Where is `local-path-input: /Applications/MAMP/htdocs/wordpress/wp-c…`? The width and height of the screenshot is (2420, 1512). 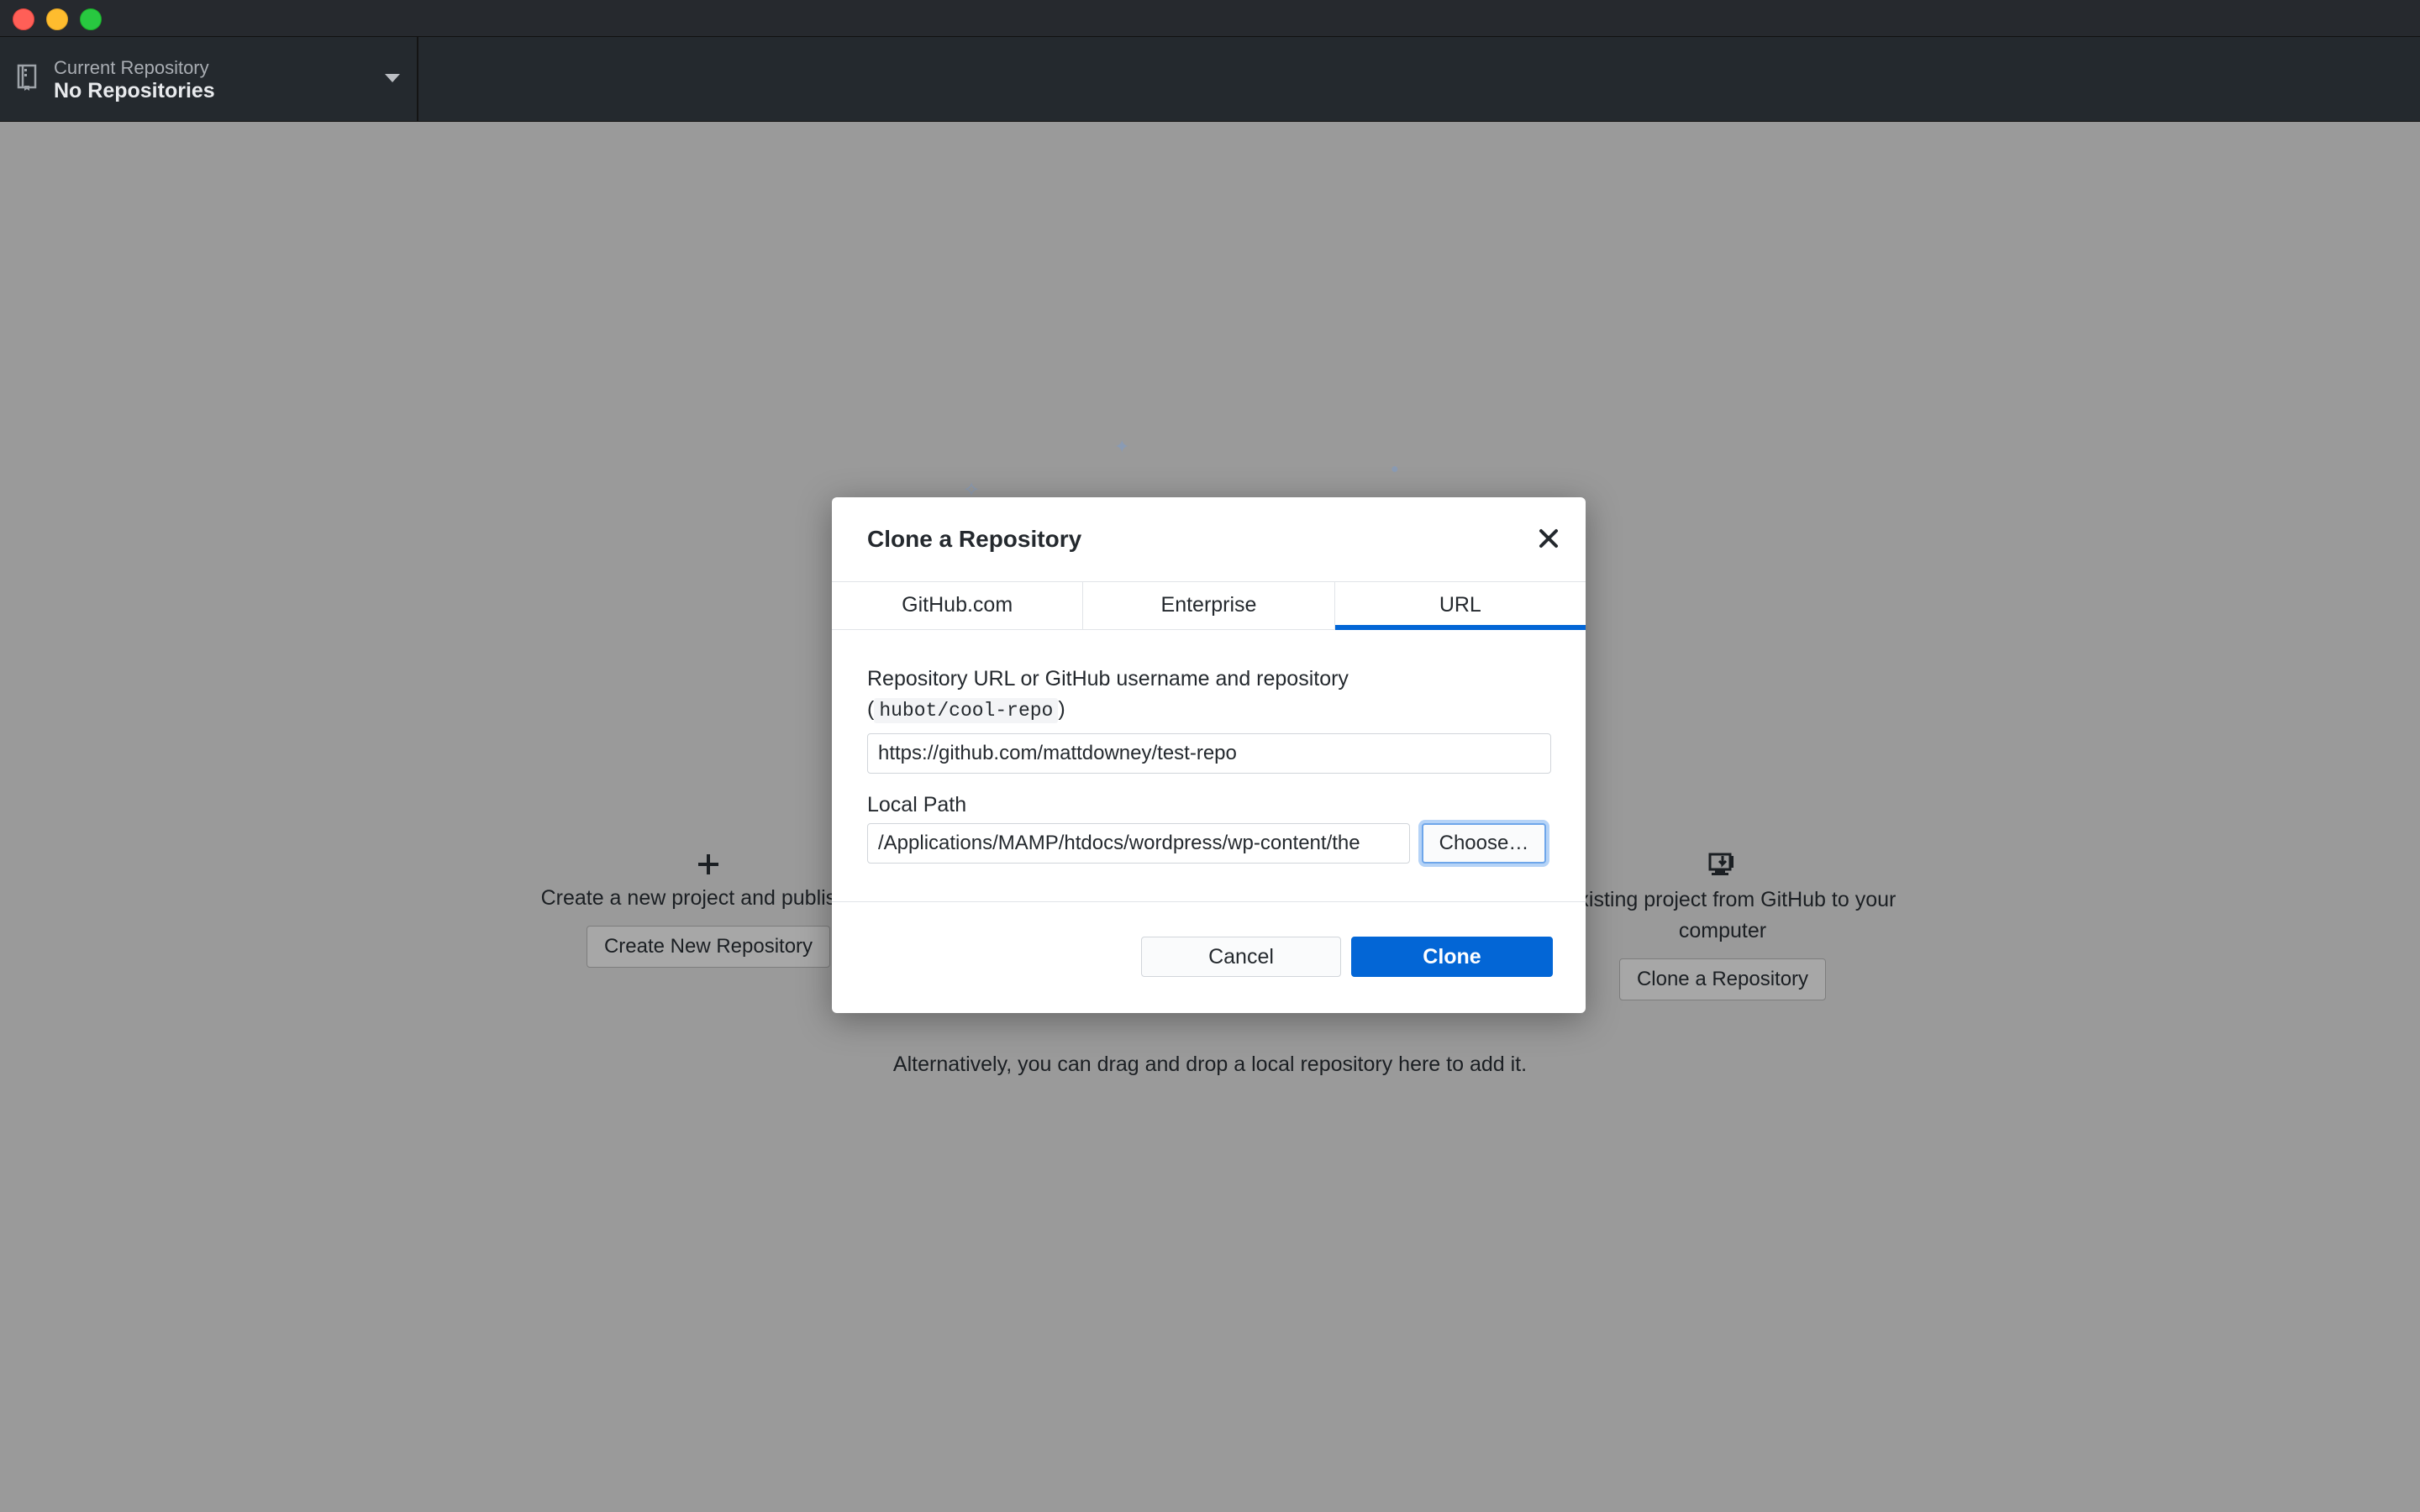 local-path-input: /Applications/MAMP/htdocs/wordpress/wp-c… is located at coordinates (1138, 843).